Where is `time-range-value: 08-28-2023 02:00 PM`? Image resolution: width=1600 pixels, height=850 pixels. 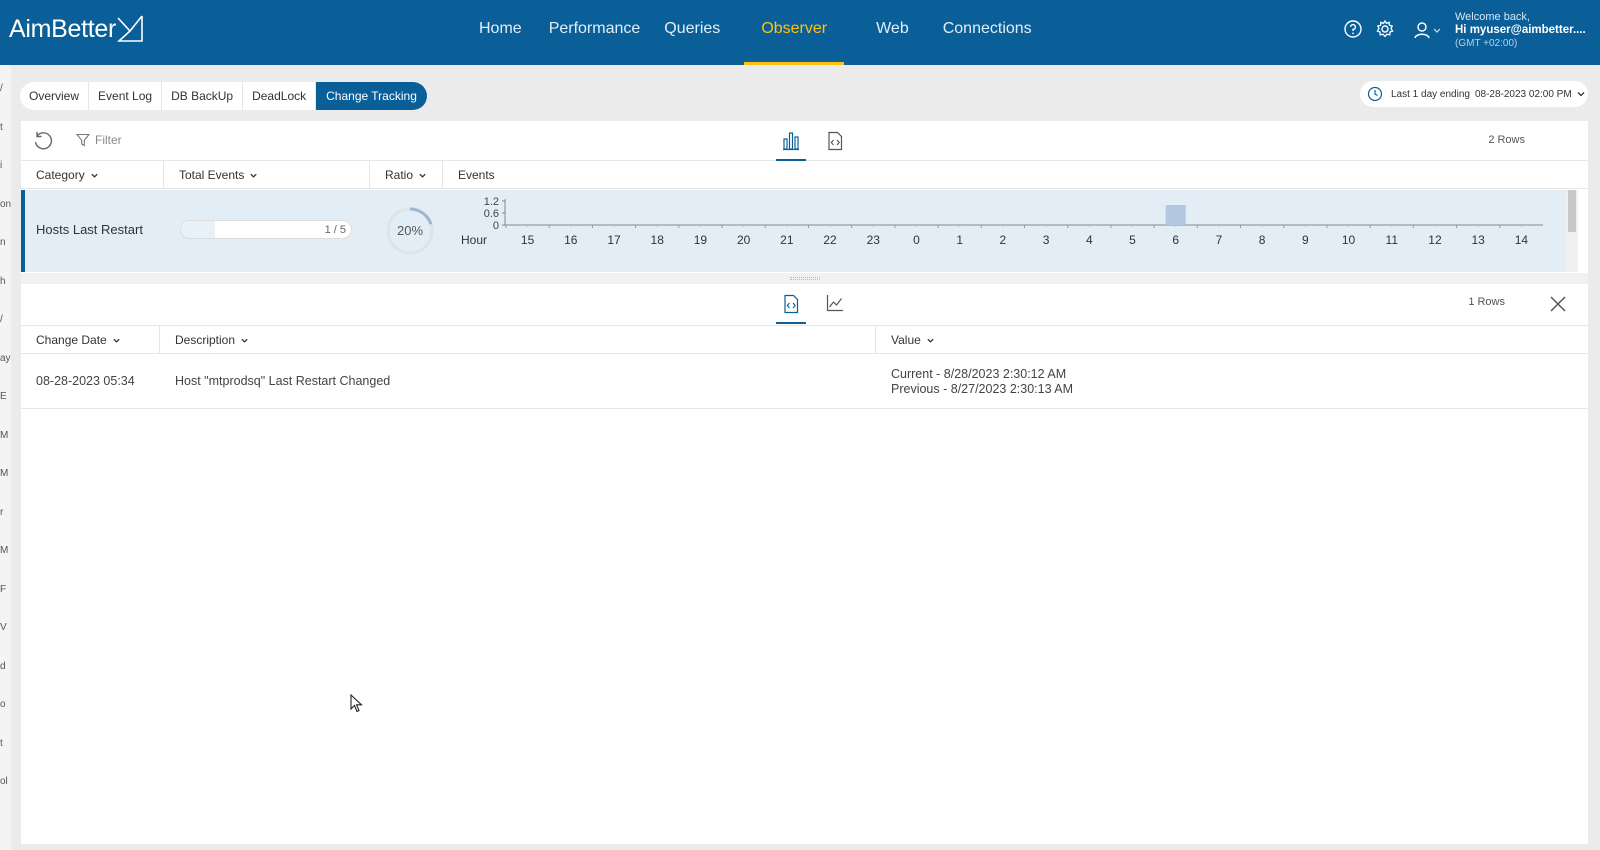
time-range-value: 08-28-2023 02:00 PM is located at coordinates (1523, 94).